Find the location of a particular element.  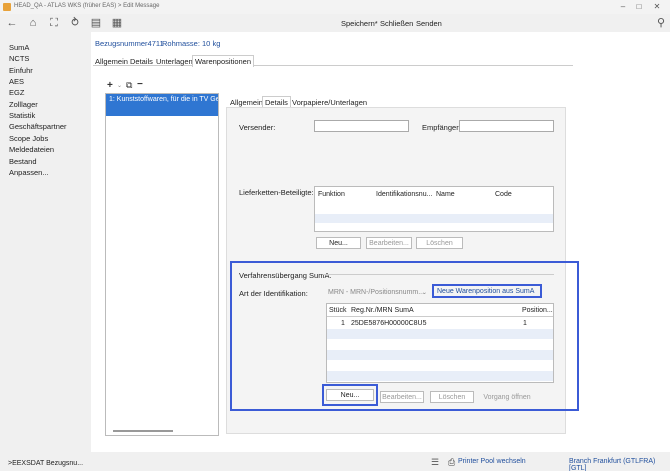

suma-col-mrn: Reg.Nr./MRN SumA is located at coordinates (382, 310).